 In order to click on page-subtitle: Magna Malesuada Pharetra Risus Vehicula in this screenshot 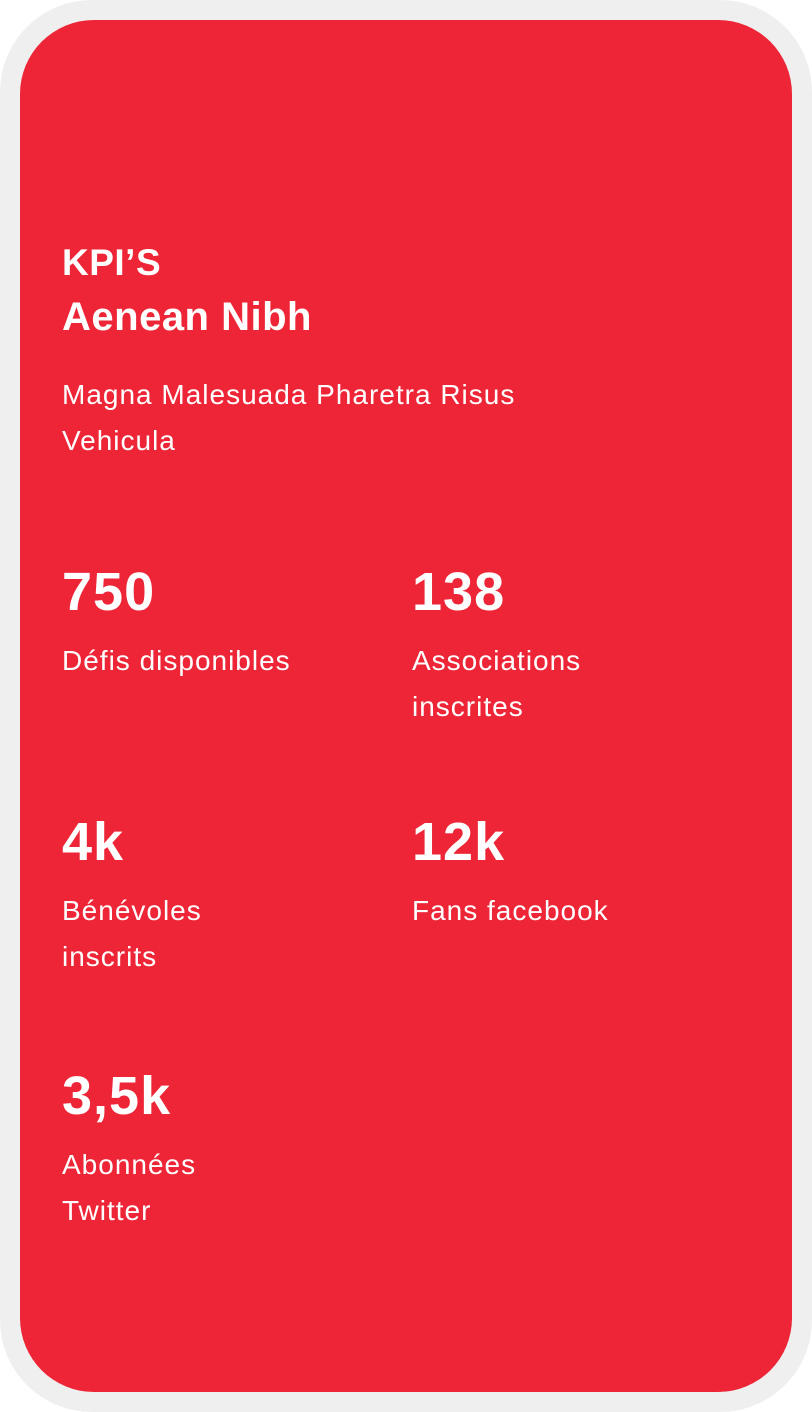, I will do `click(289, 417)`.